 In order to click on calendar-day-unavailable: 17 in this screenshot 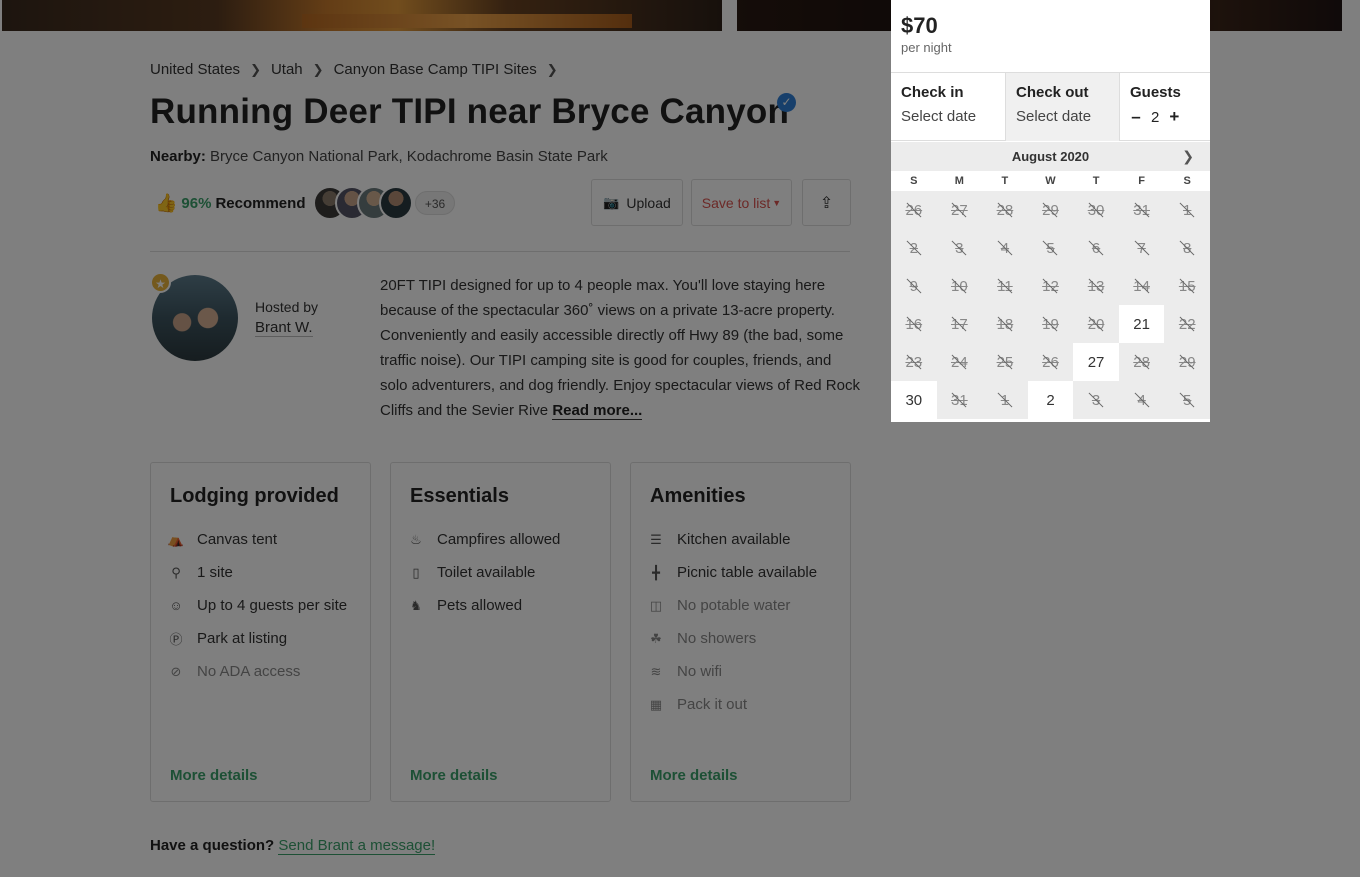, I will do `click(960, 324)`.